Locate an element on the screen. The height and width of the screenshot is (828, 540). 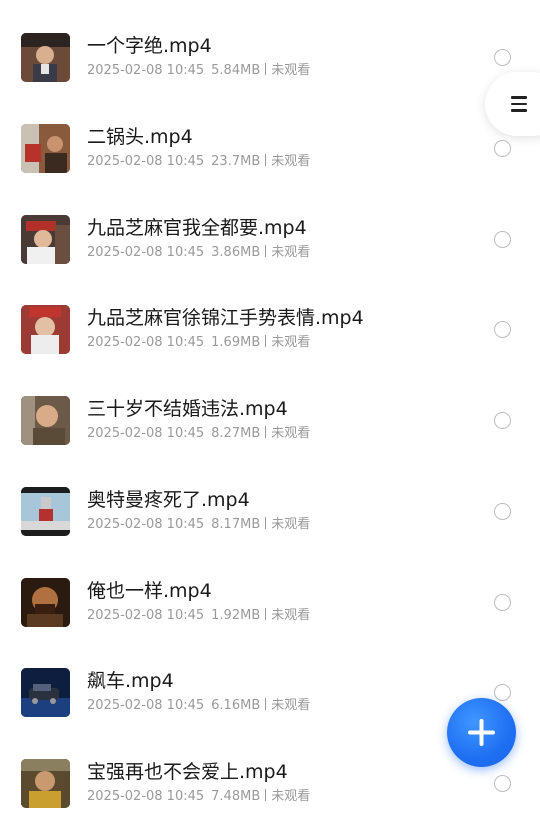
video-size: 3.86MB is located at coordinates (236, 252).